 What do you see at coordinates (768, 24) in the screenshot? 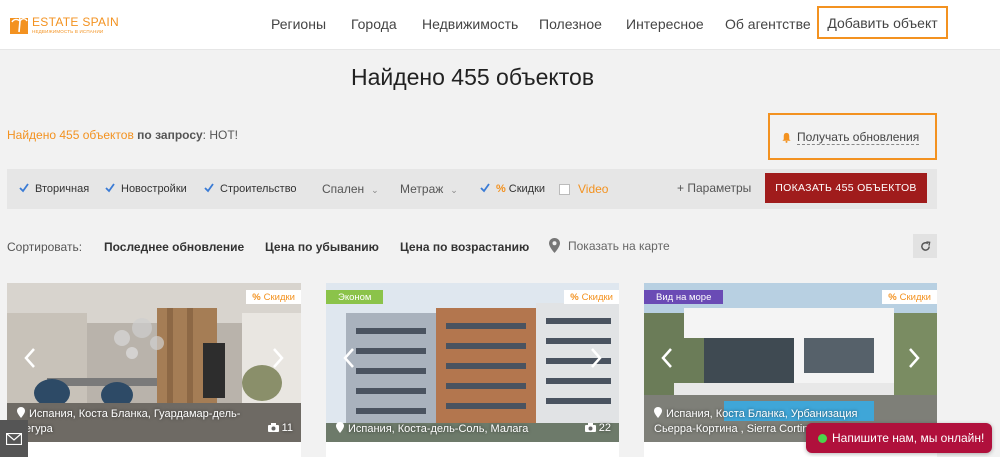
I see `nav-about: Об агентстве` at bounding box center [768, 24].